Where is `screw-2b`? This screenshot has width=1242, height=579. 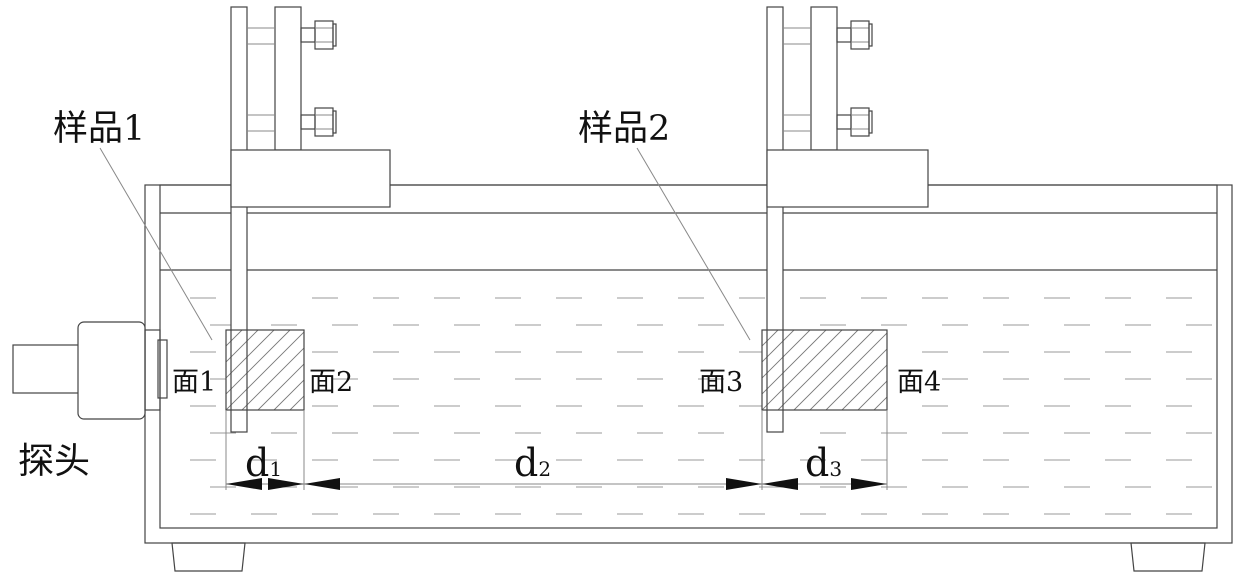
screw-2b is located at coordinates (854, 122).